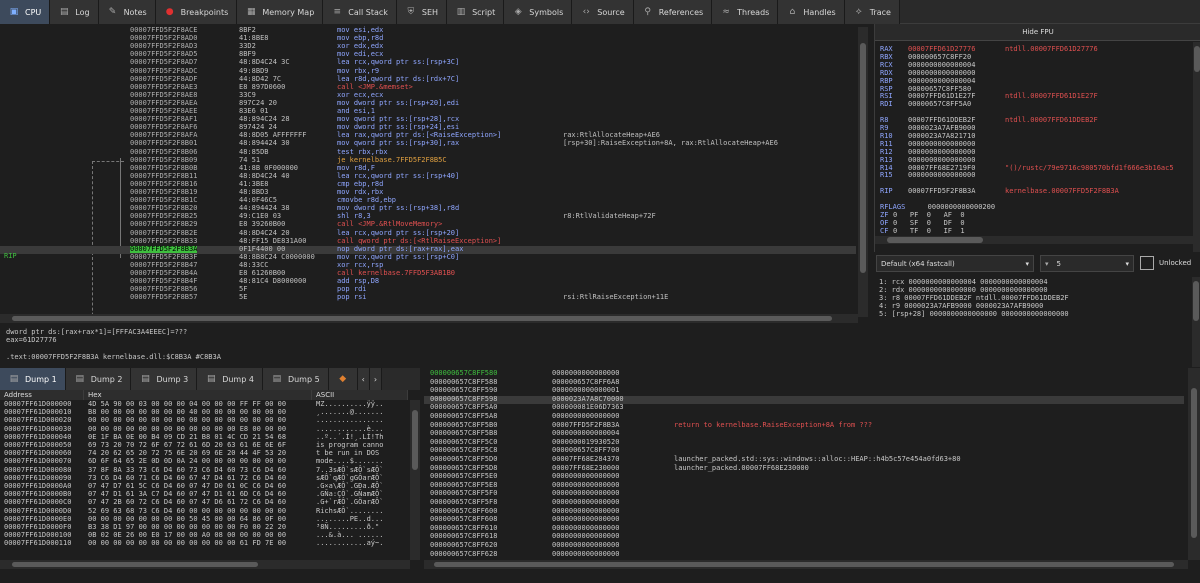  I want to click on disassembly-hscrollbar, so click(429, 318).